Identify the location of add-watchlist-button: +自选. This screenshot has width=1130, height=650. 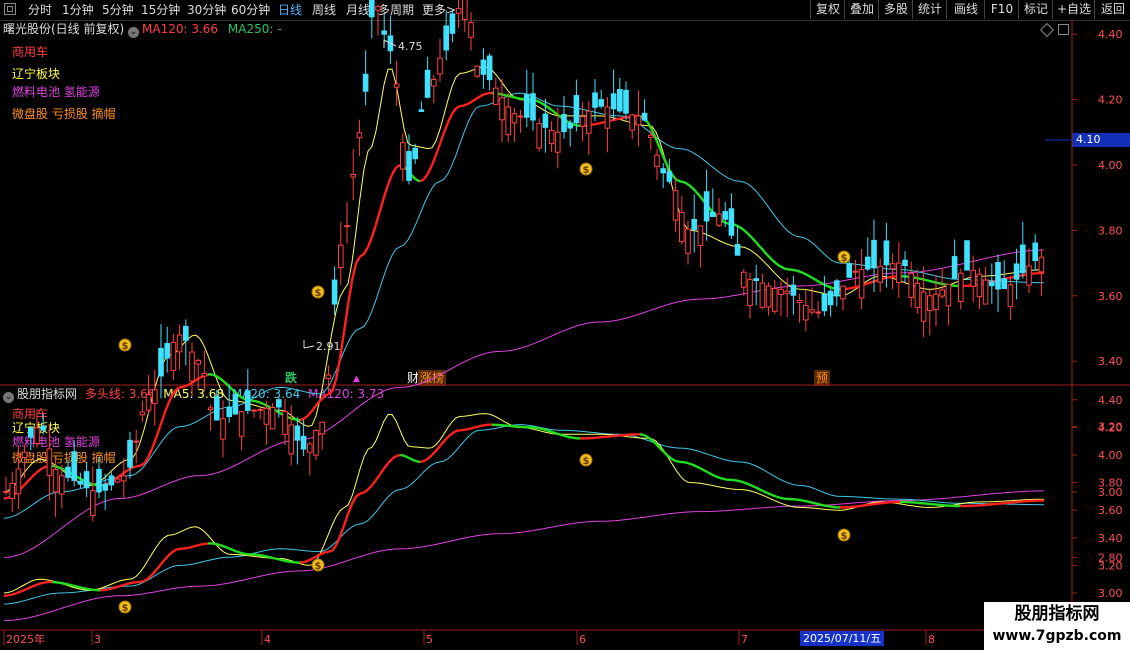
(1073, 9).